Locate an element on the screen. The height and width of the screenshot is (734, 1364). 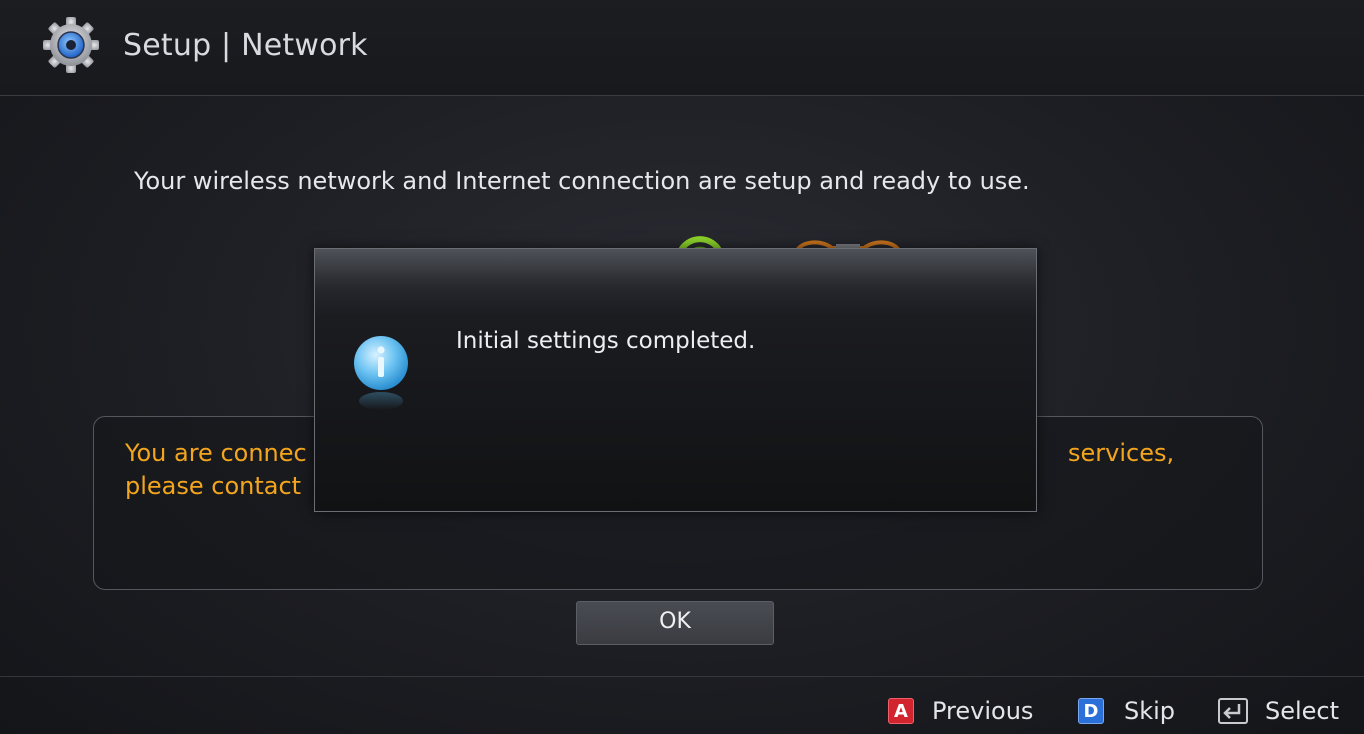
select-label: Select is located at coordinates (1302, 711).